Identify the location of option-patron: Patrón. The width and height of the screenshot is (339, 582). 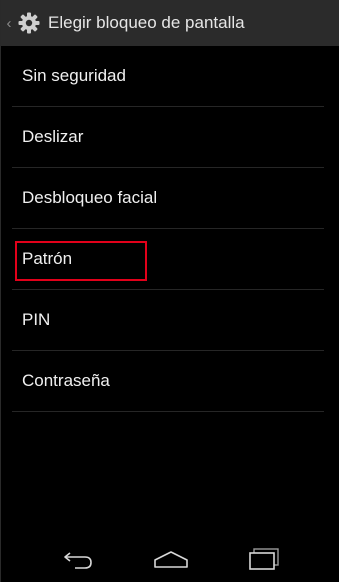
(168, 259).